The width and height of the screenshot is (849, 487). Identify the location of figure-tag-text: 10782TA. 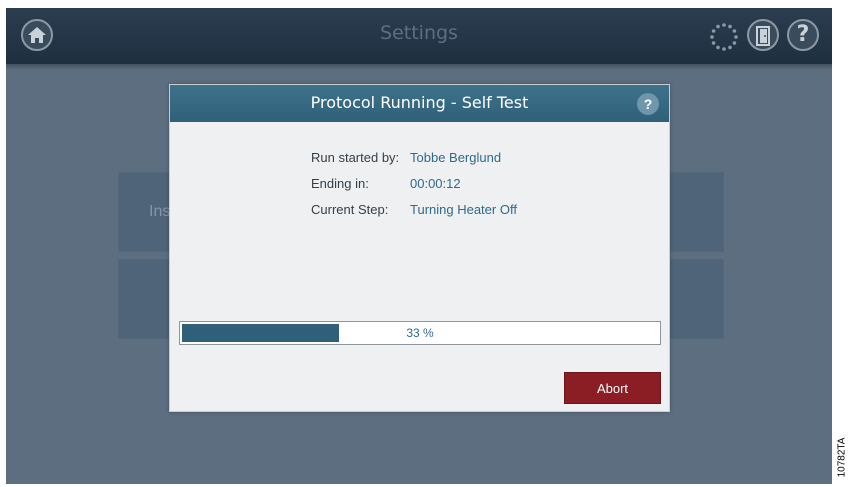
(842, 457).